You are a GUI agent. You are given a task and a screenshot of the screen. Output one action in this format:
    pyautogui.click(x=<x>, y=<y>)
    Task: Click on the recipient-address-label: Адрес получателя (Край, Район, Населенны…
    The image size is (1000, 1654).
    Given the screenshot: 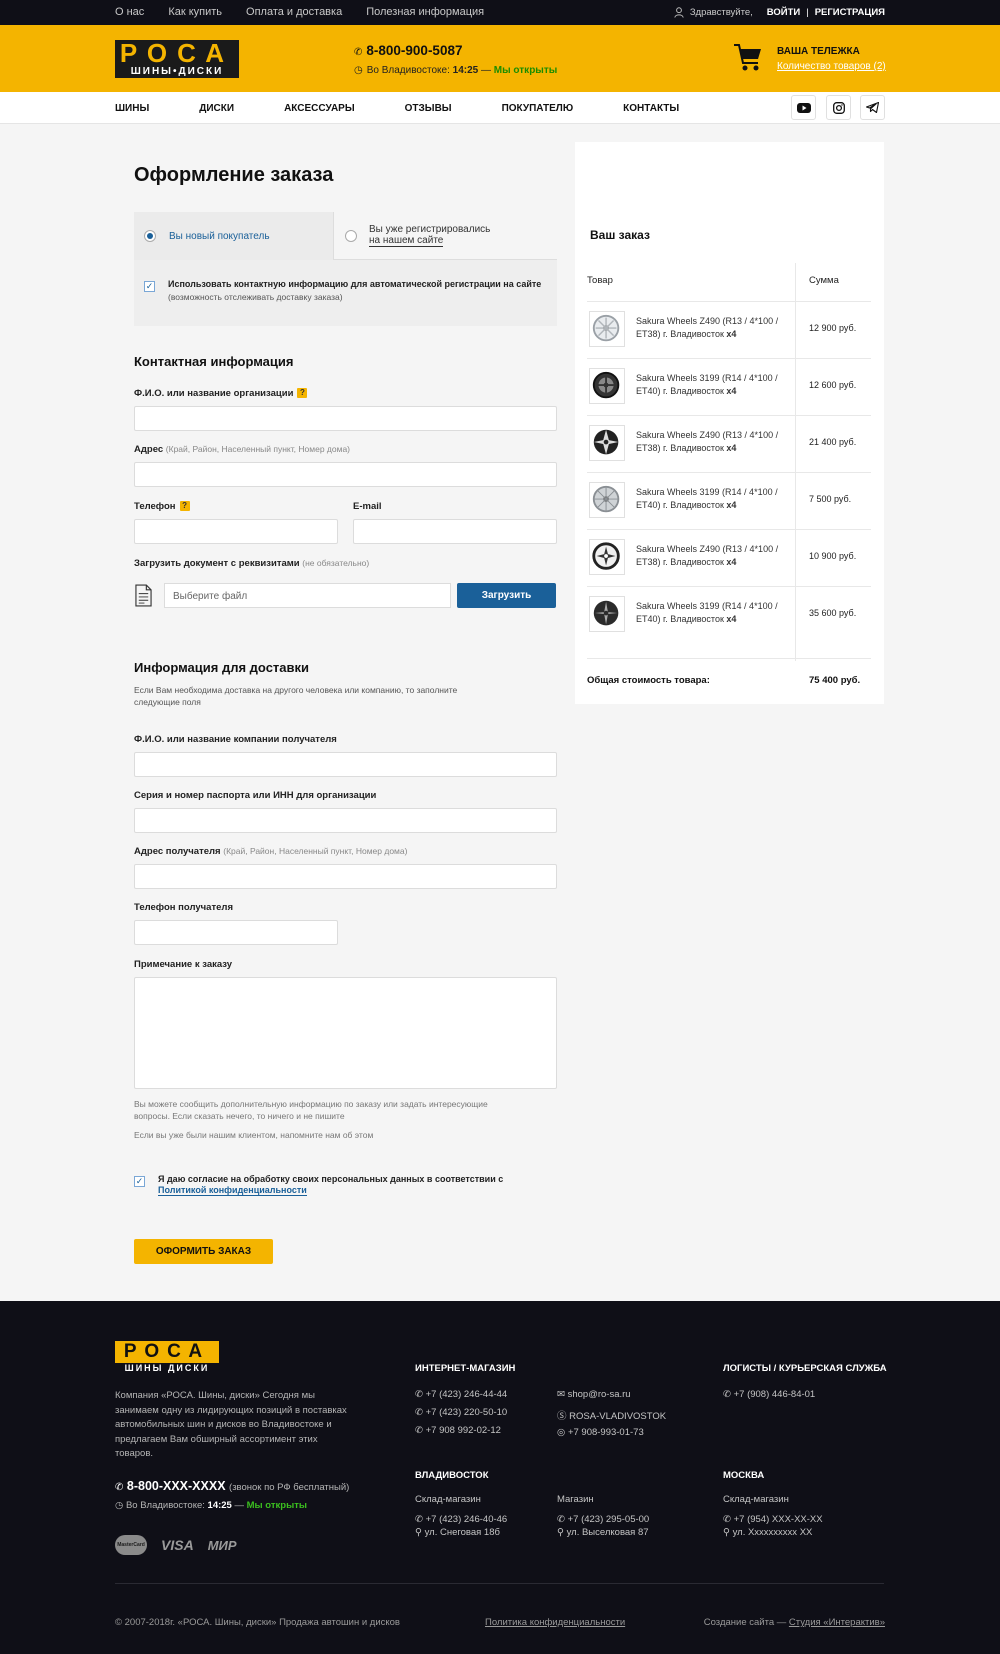 What is the action you would take?
    pyautogui.click(x=270, y=851)
    